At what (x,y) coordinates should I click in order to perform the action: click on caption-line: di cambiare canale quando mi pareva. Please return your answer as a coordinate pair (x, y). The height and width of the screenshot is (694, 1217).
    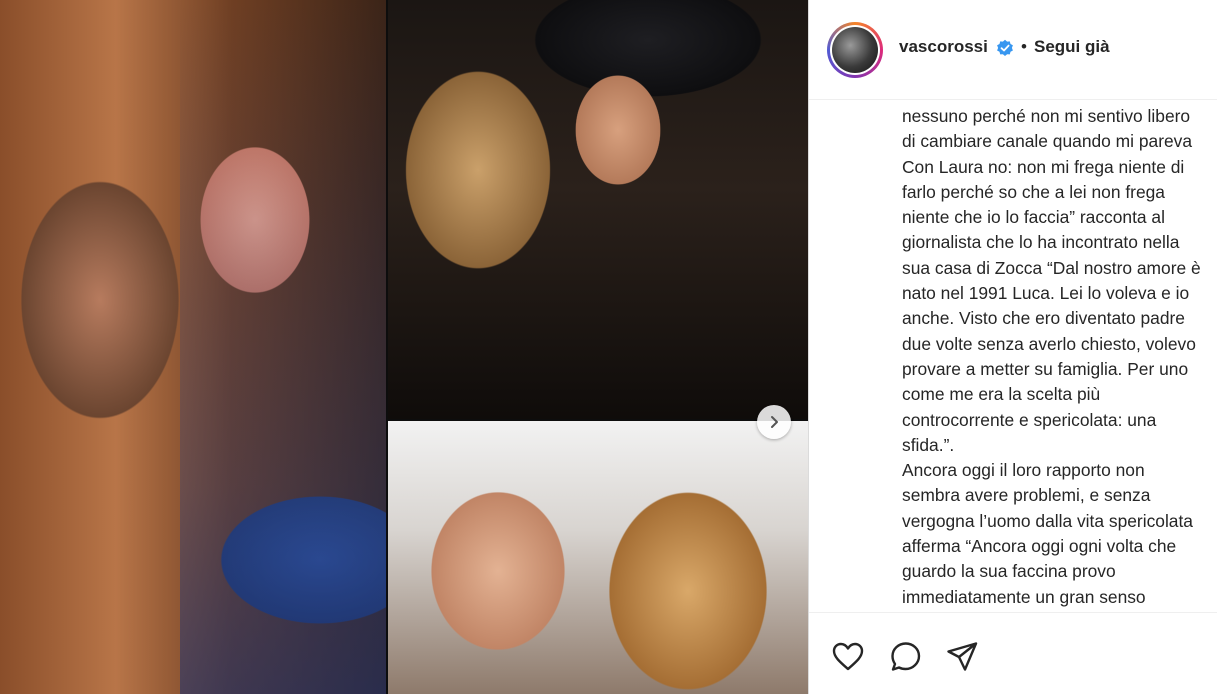
    Looking at the image, I should click on (1047, 141).